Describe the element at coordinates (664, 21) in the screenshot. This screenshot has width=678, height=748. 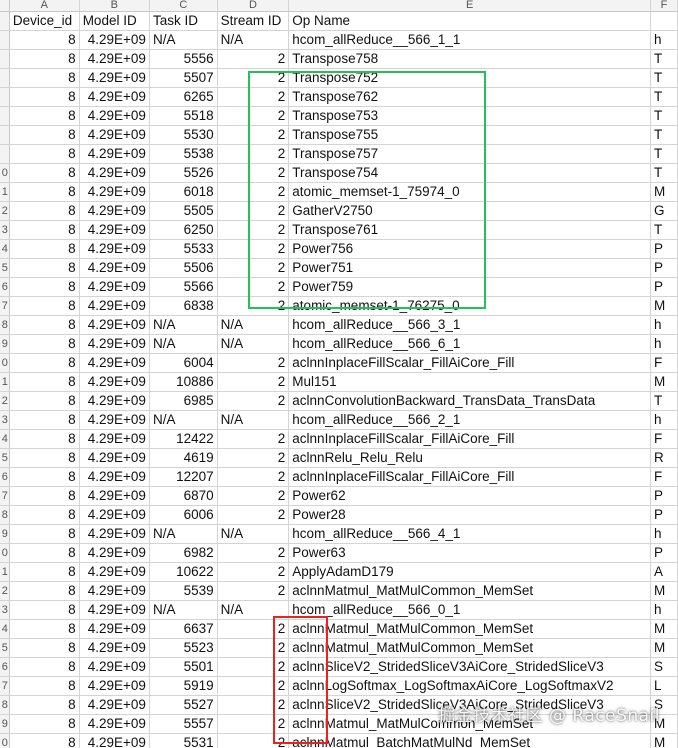
I see `header-cell` at that location.